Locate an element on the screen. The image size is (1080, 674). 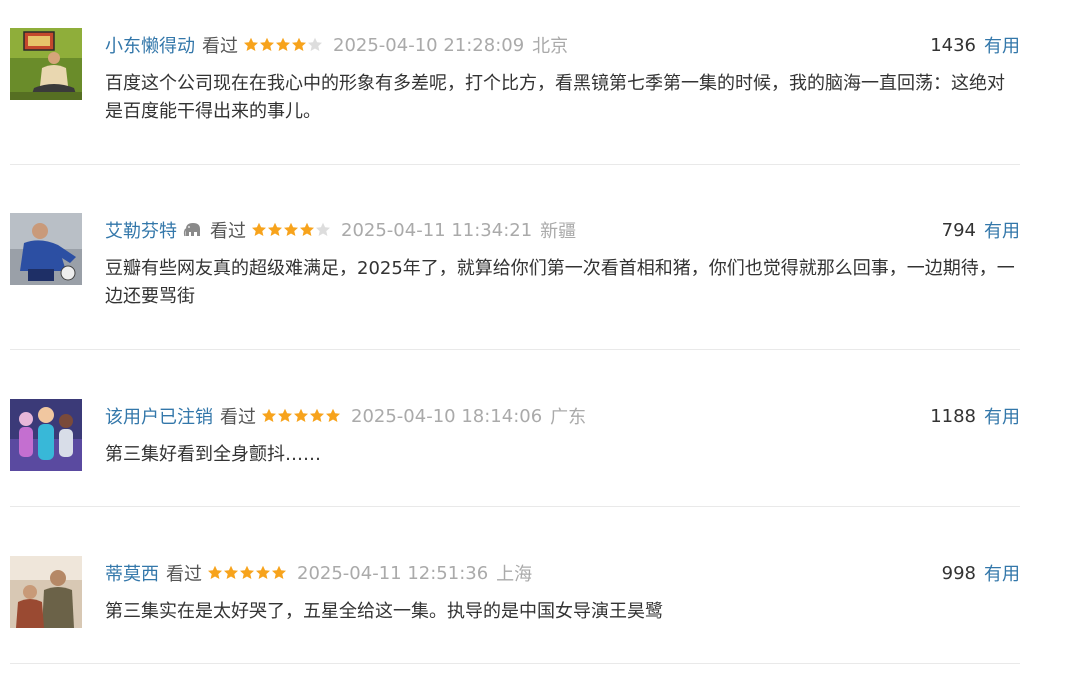
username-link: 艾勒芬特 is located at coordinates (141, 230).